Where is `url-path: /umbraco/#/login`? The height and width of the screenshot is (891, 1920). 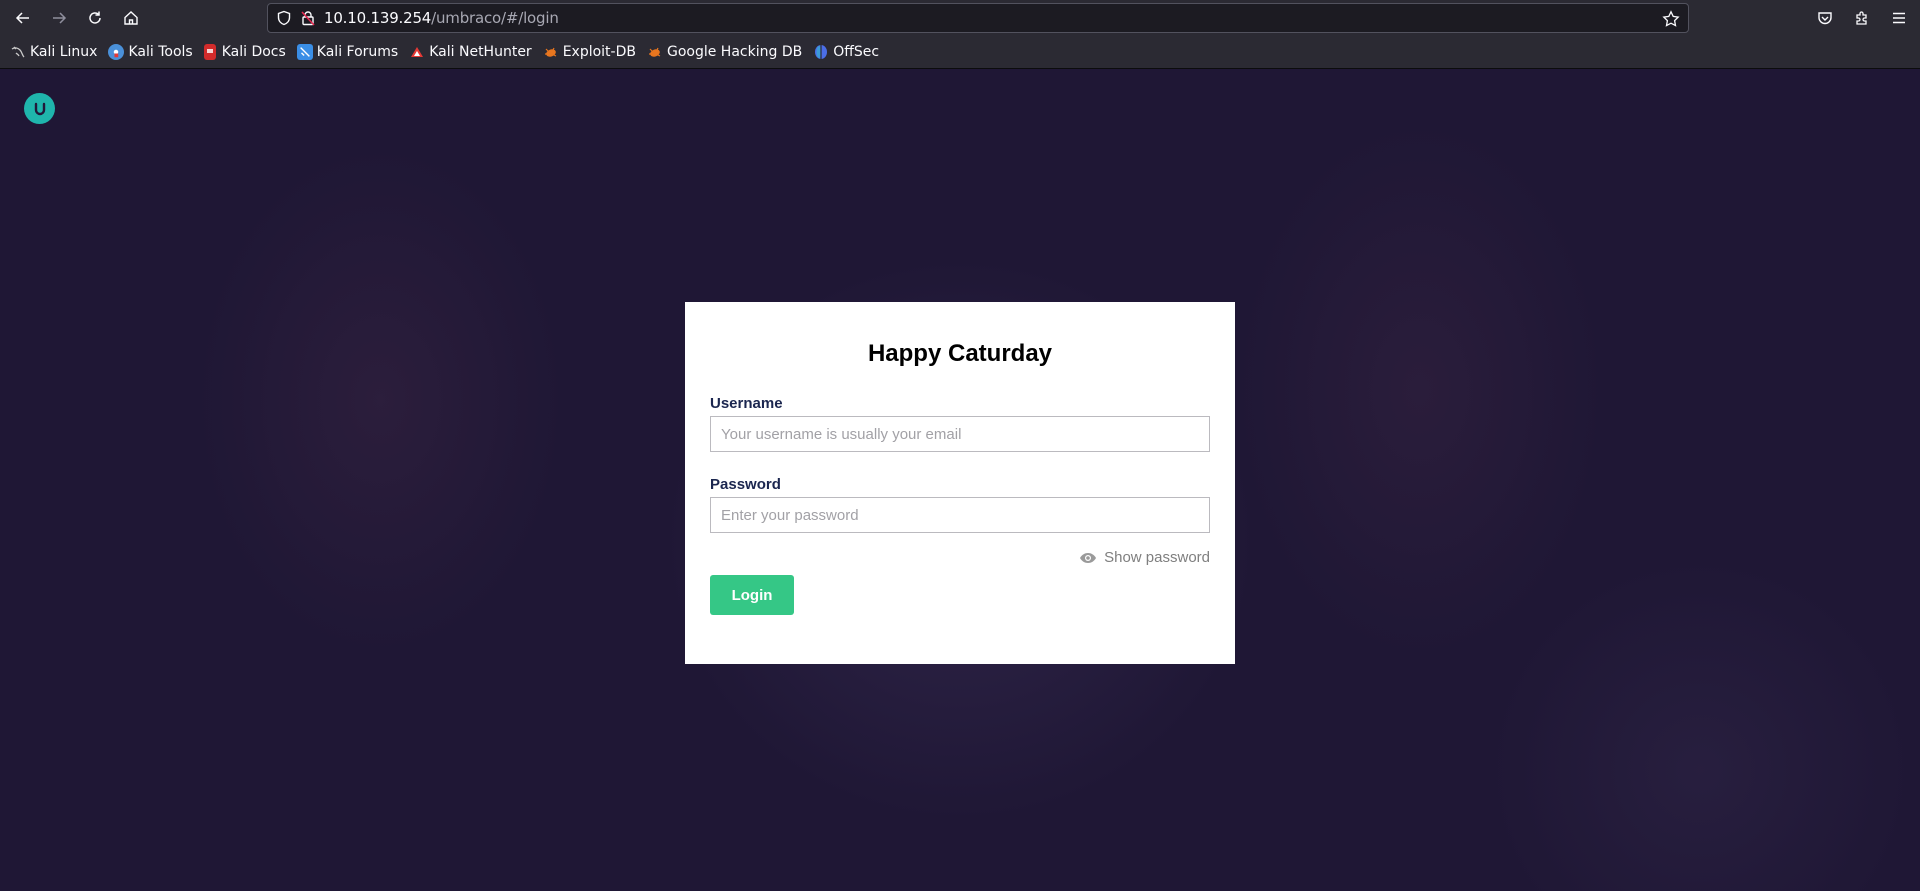
url-path: /umbraco/#/login is located at coordinates (495, 18).